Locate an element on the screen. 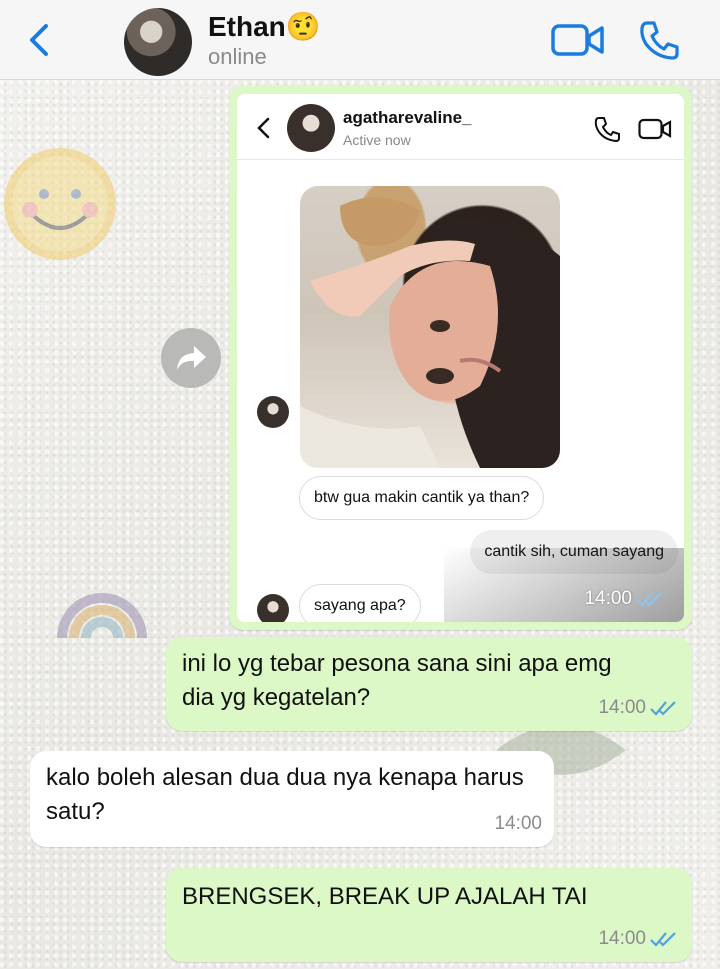 The height and width of the screenshot is (969, 720). screenshot-header: agatharevaline_ Active now is located at coordinates (460, 127).